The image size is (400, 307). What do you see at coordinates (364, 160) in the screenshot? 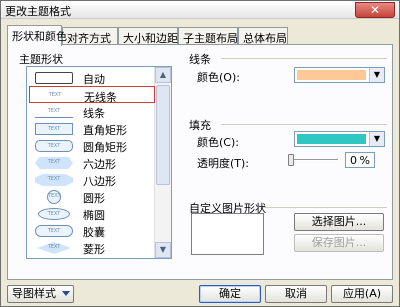
I see `transparency-unit: %` at bounding box center [364, 160].